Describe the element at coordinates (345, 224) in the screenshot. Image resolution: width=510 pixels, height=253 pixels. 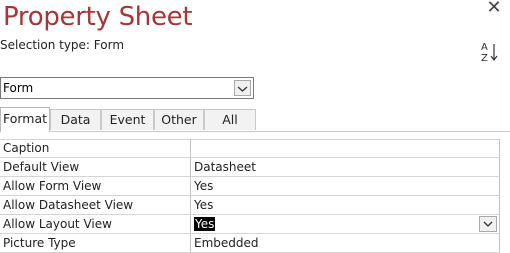
I see `property-value-editor: Yes` at that location.